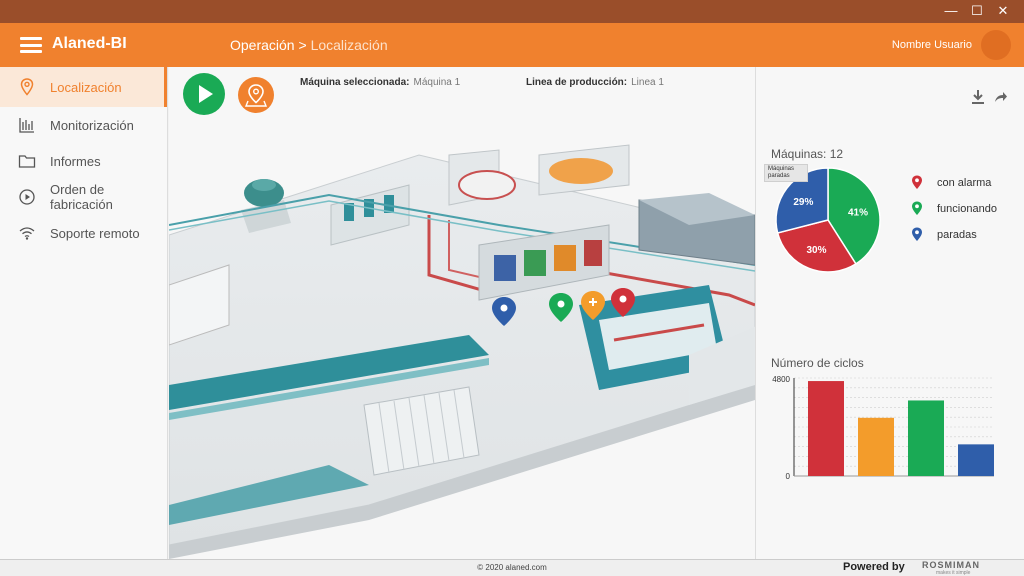 The width and height of the screenshot is (1024, 576). I want to click on brand-name: ROSMIMAN, so click(951, 565).